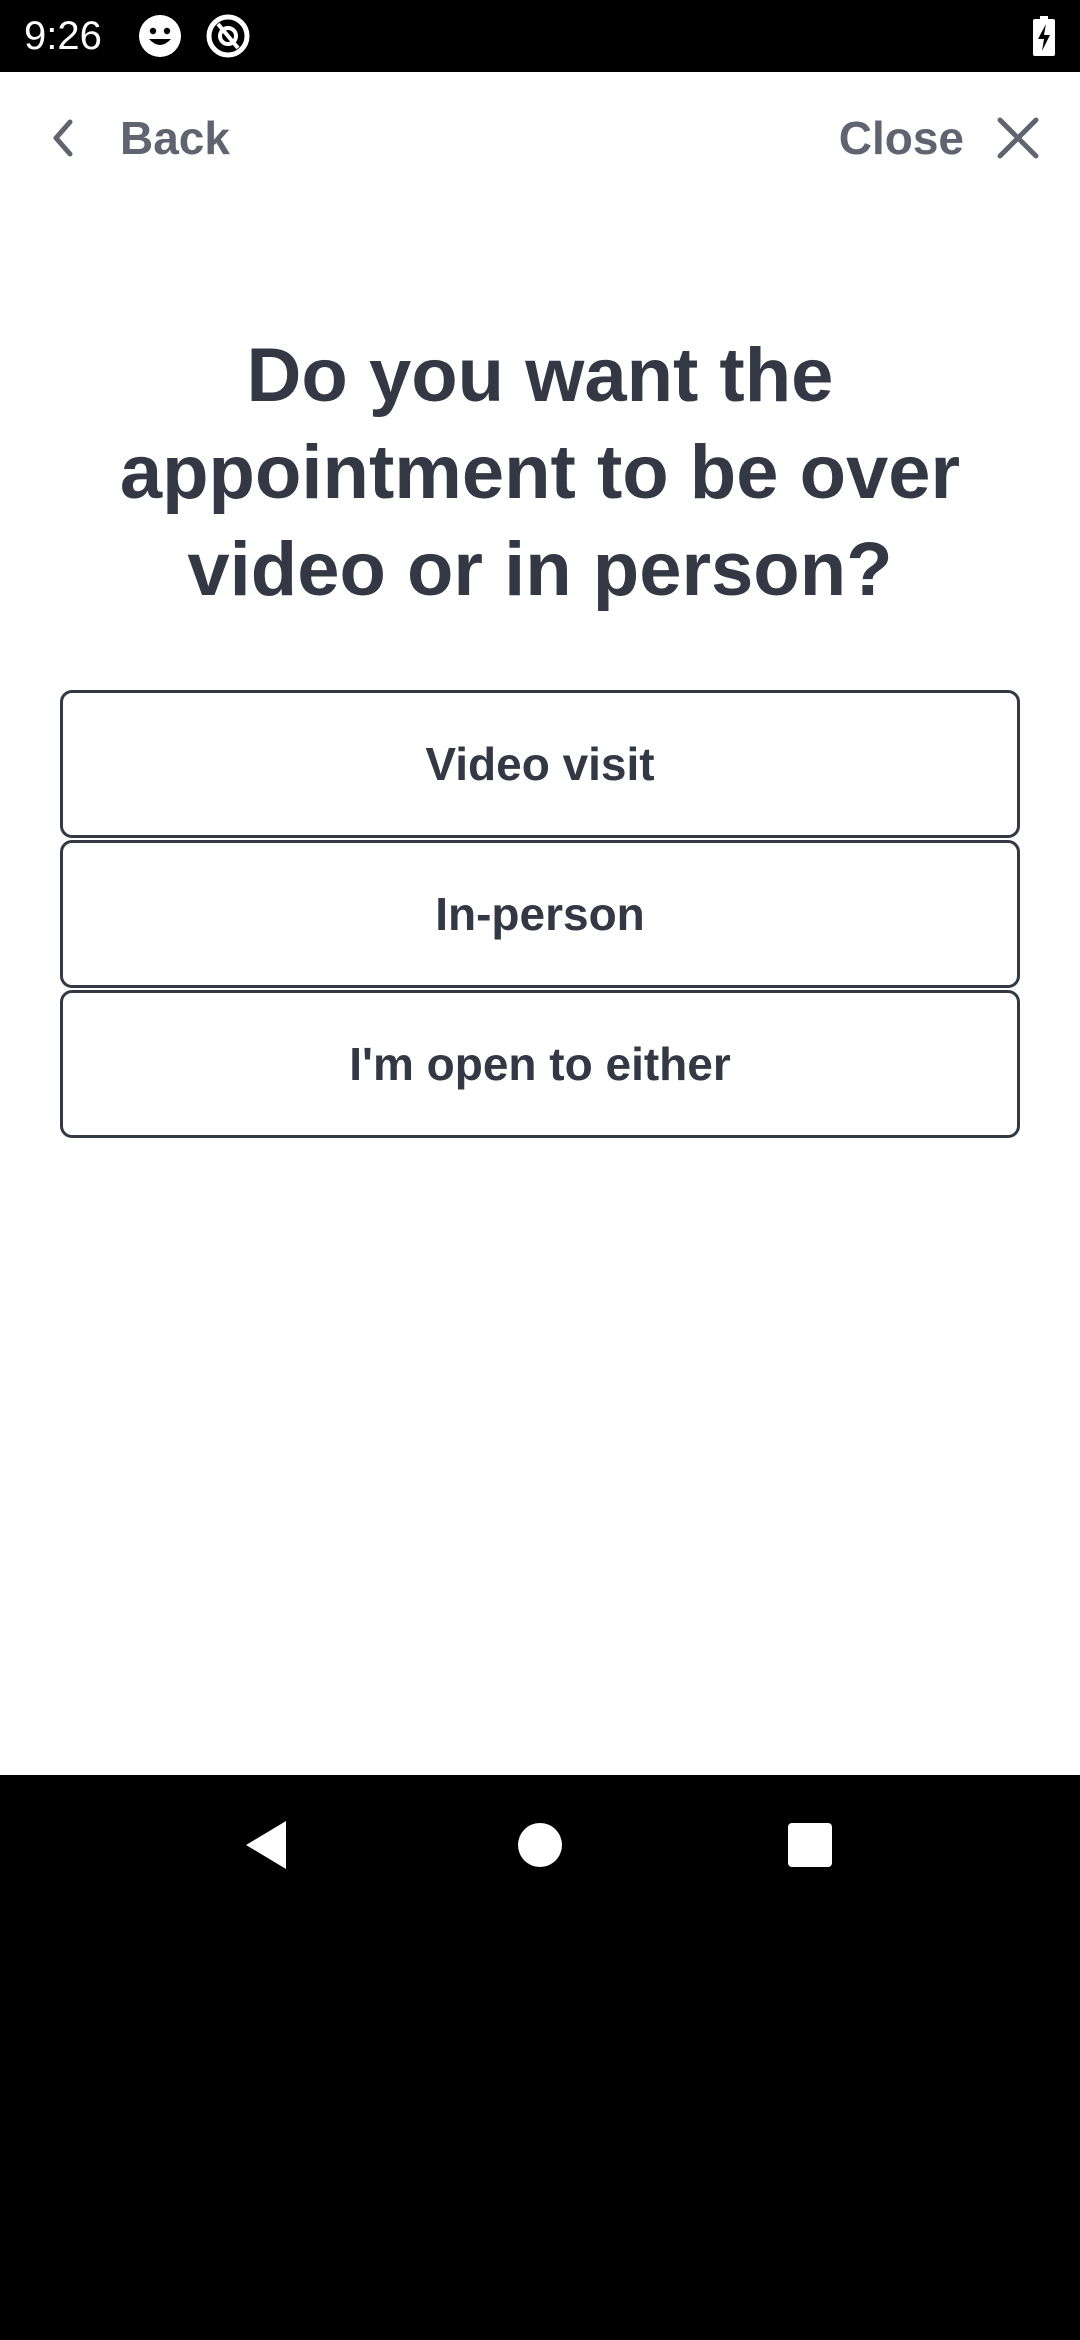 This screenshot has width=1080, height=2340. Describe the element at coordinates (63, 36) in the screenshot. I see `status-time: 9:26` at that location.